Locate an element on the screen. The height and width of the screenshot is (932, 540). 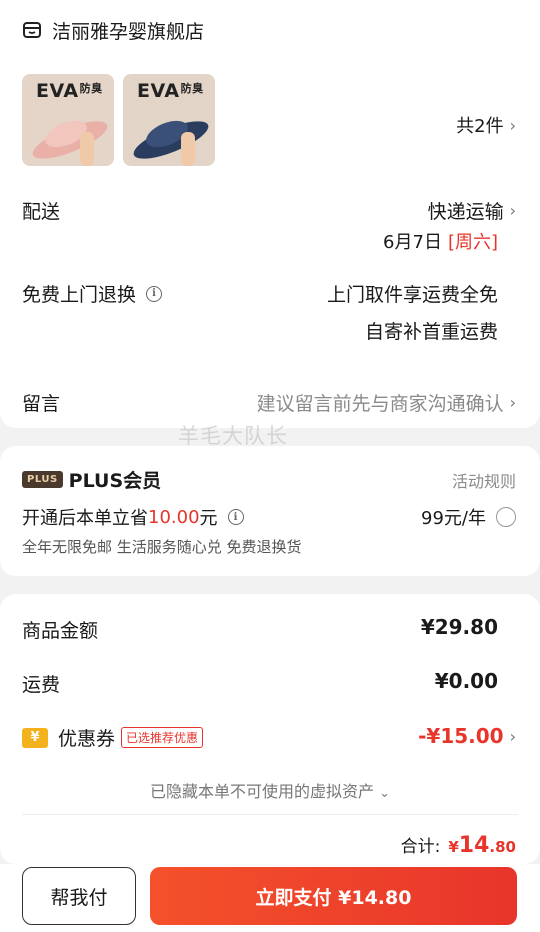
coupon-label: 优惠券 is located at coordinates (87, 739).